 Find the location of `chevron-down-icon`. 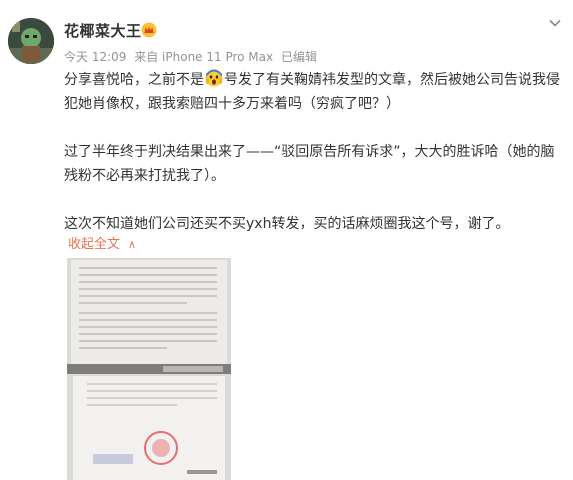

chevron-down-icon is located at coordinates (555, 23).